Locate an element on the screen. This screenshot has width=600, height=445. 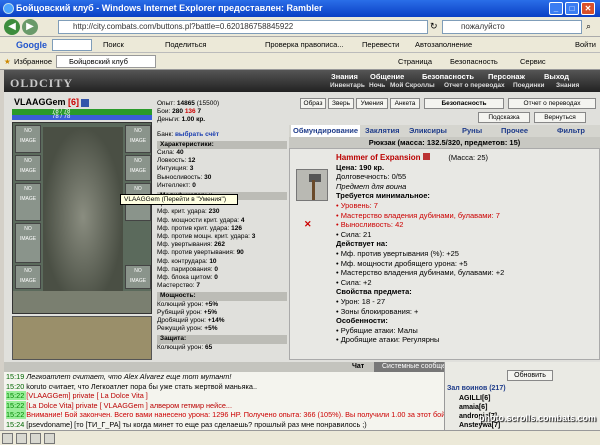
clan-icon is located at coordinates (85, 102).